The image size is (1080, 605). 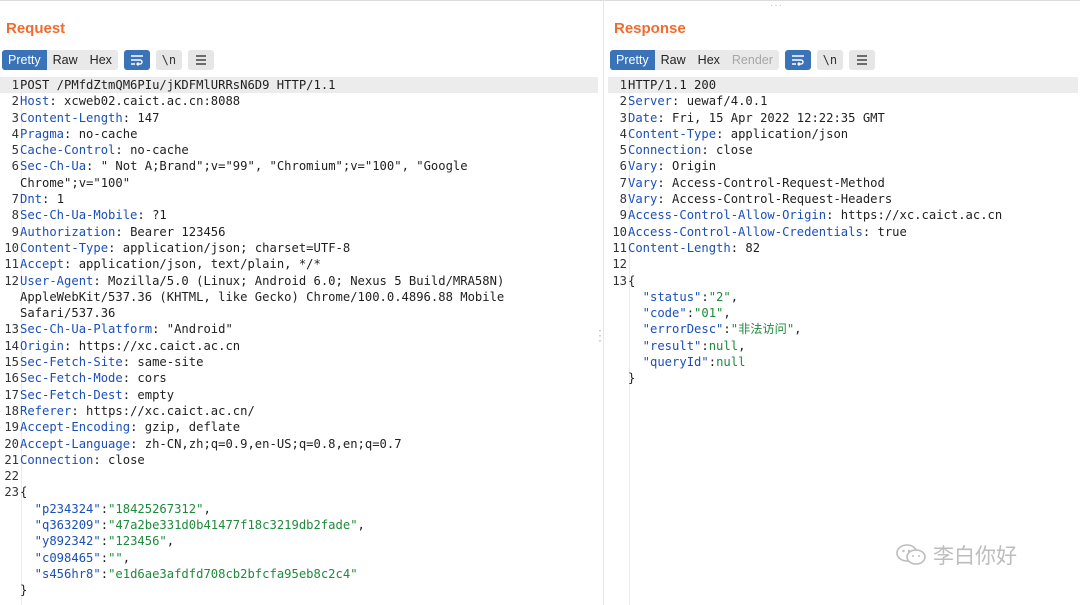 I want to click on header-value: Access-Control-Request-Headers, so click(x=778, y=199).